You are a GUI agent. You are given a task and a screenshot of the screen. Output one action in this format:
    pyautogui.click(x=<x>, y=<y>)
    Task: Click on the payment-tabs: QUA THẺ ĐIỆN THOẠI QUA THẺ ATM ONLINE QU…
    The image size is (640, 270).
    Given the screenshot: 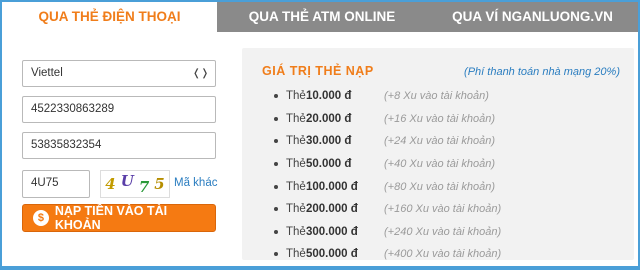 What is the action you would take?
    pyautogui.click(x=320, y=17)
    